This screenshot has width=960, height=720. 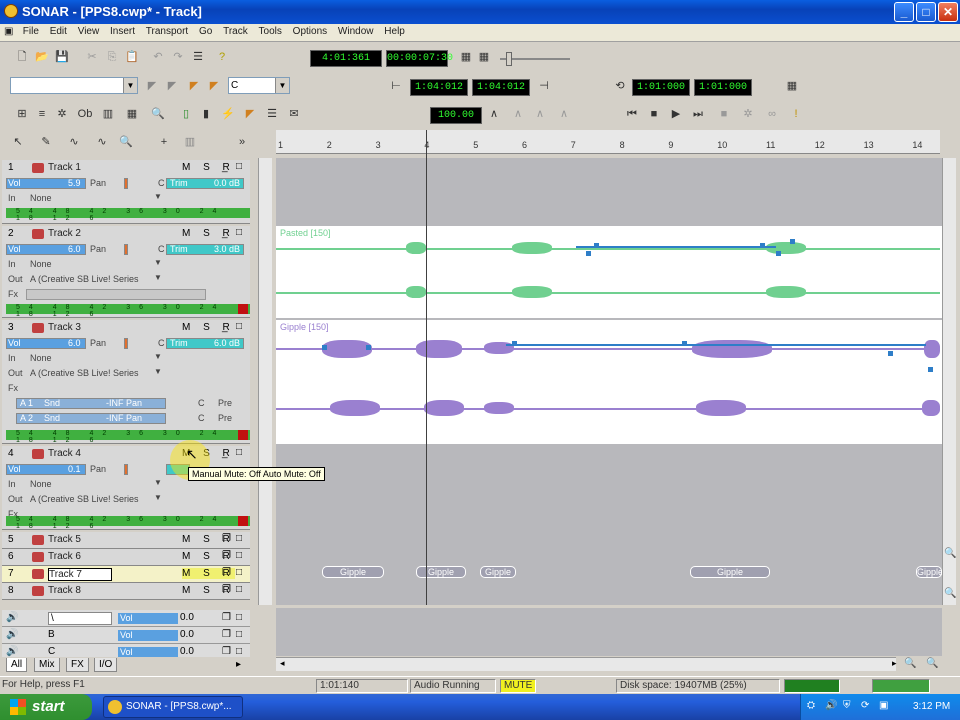 What do you see at coordinates (904, 12) in the screenshot?
I see `minimize-button: _` at bounding box center [904, 12].